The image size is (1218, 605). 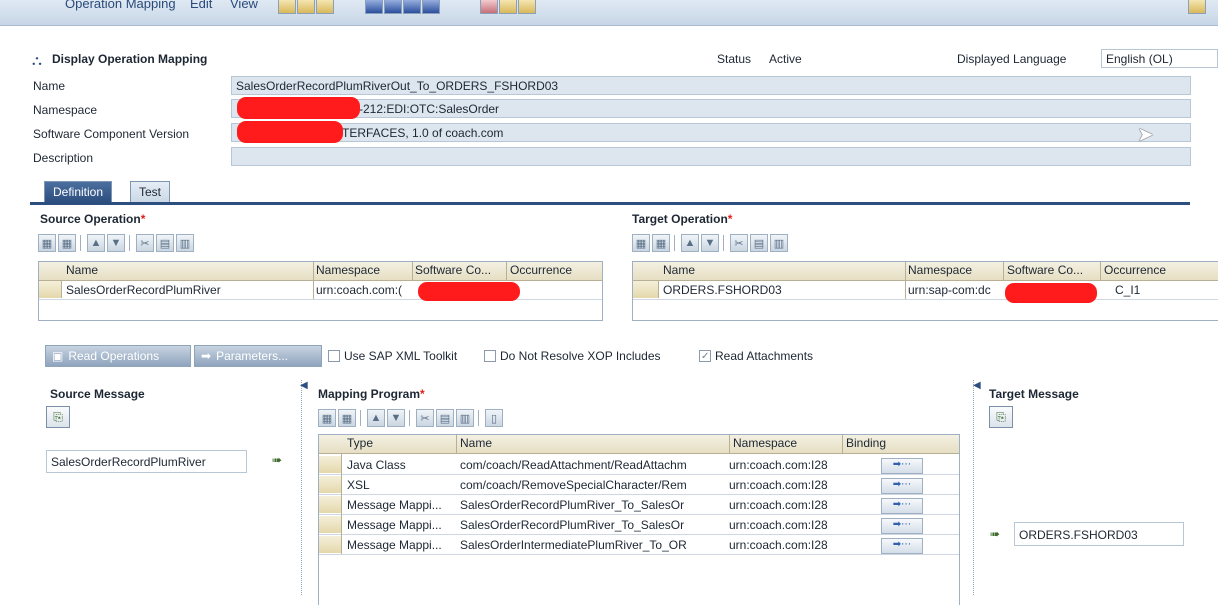 I want to click on language-select: English (OL), so click(x=1159, y=58).